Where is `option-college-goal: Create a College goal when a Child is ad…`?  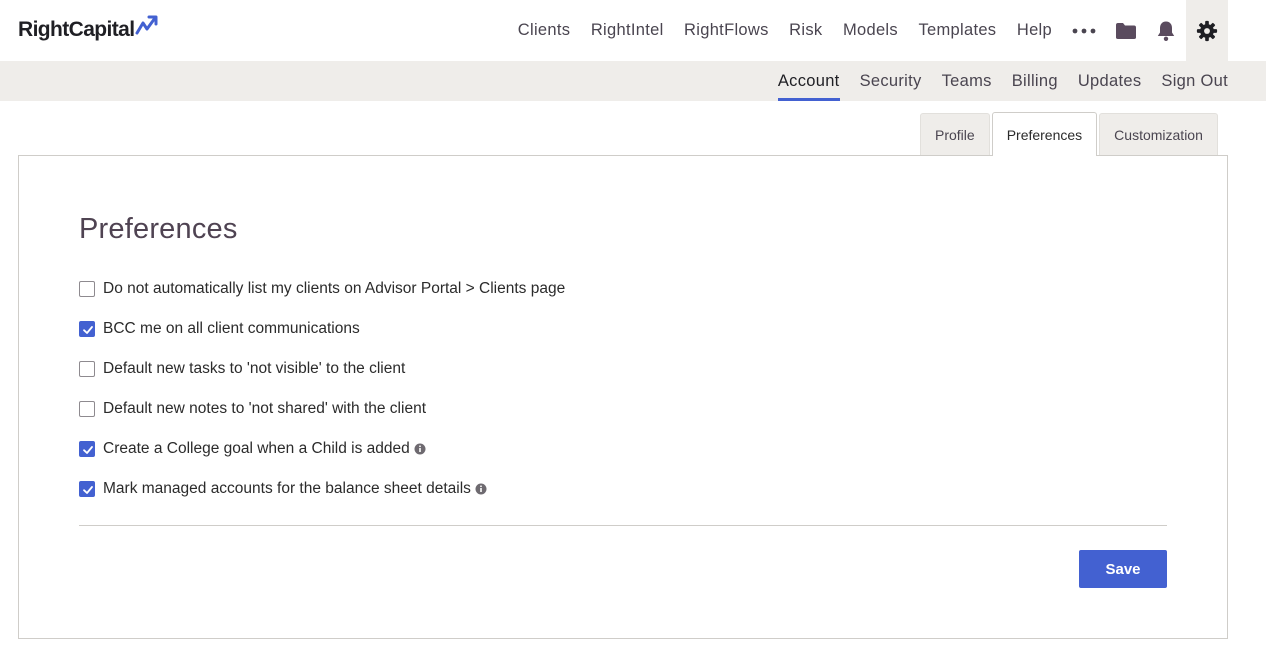 option-college-goal: Create a College goal when a Child is ad… is located at coordinates (322, 449).